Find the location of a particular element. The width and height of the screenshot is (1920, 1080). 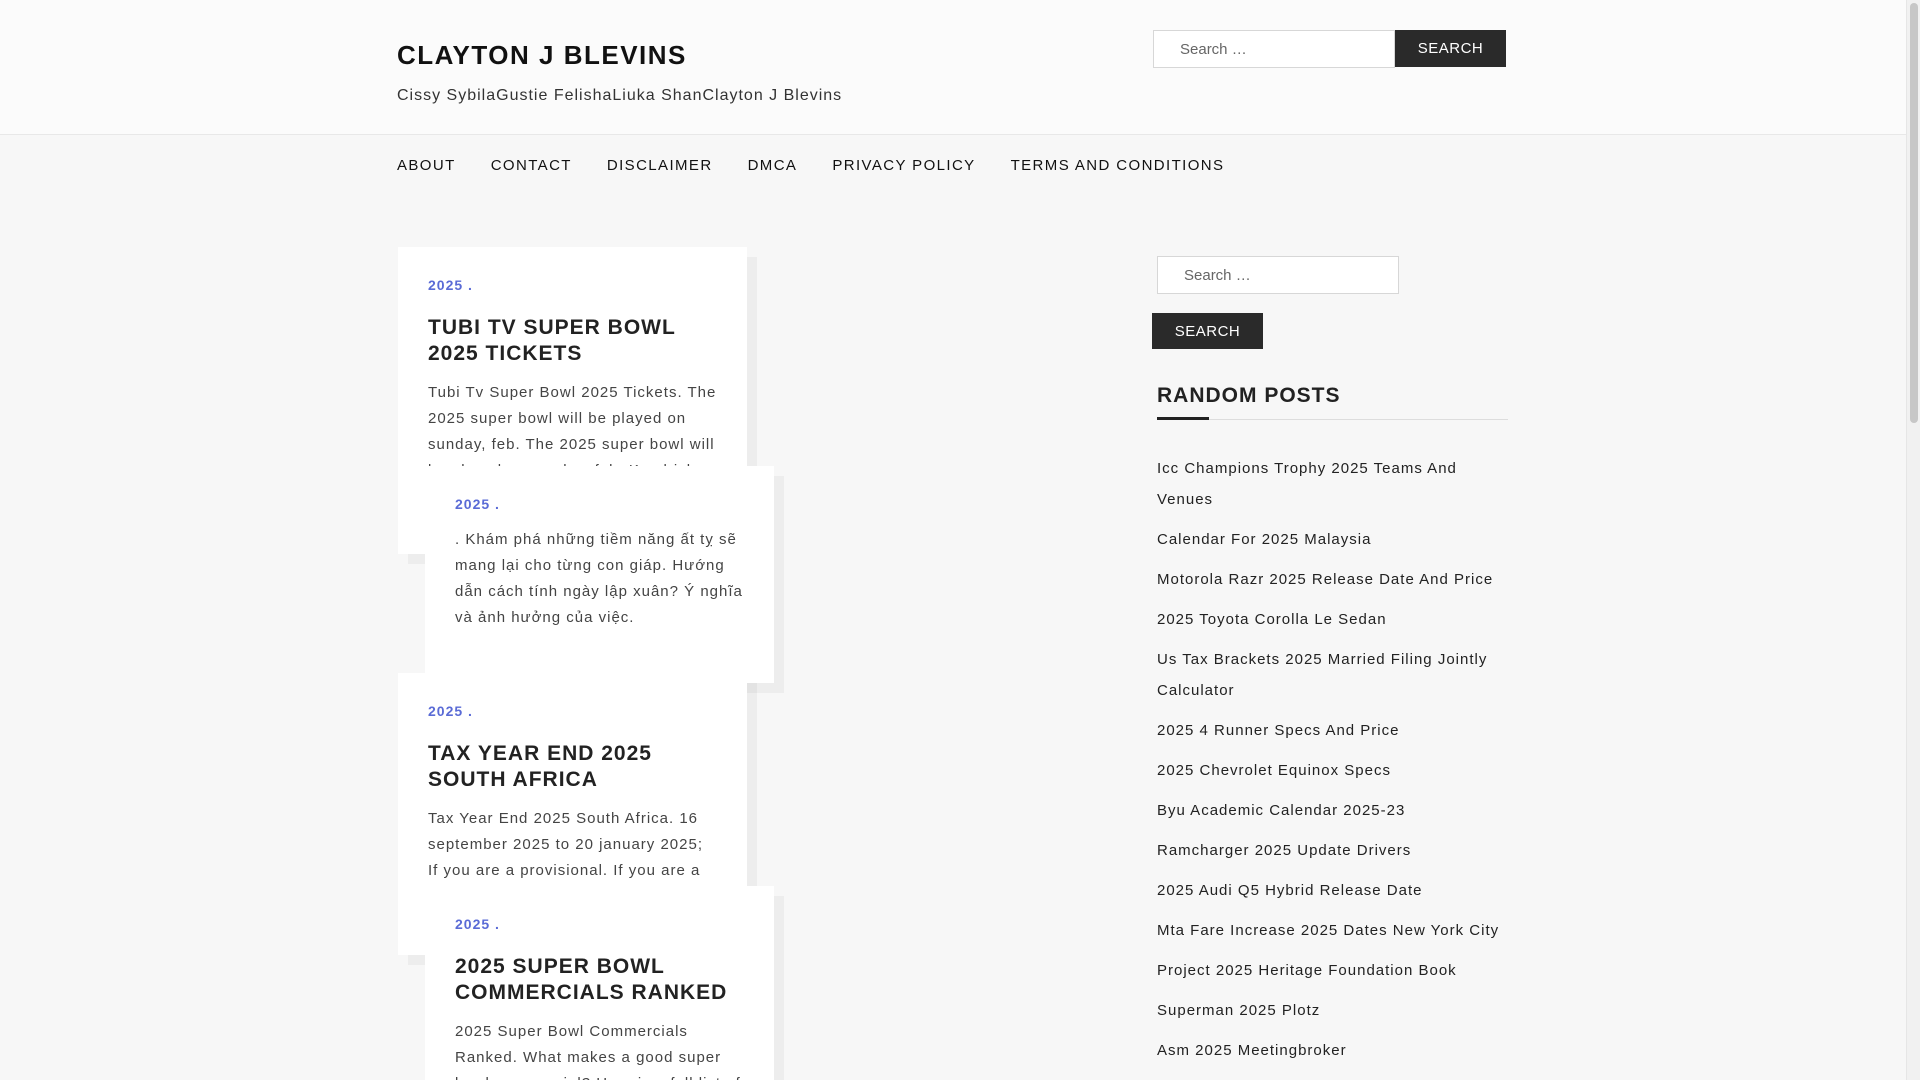

site-title: CLAYTON J BLEVINS is located at coordinates (542, 55).